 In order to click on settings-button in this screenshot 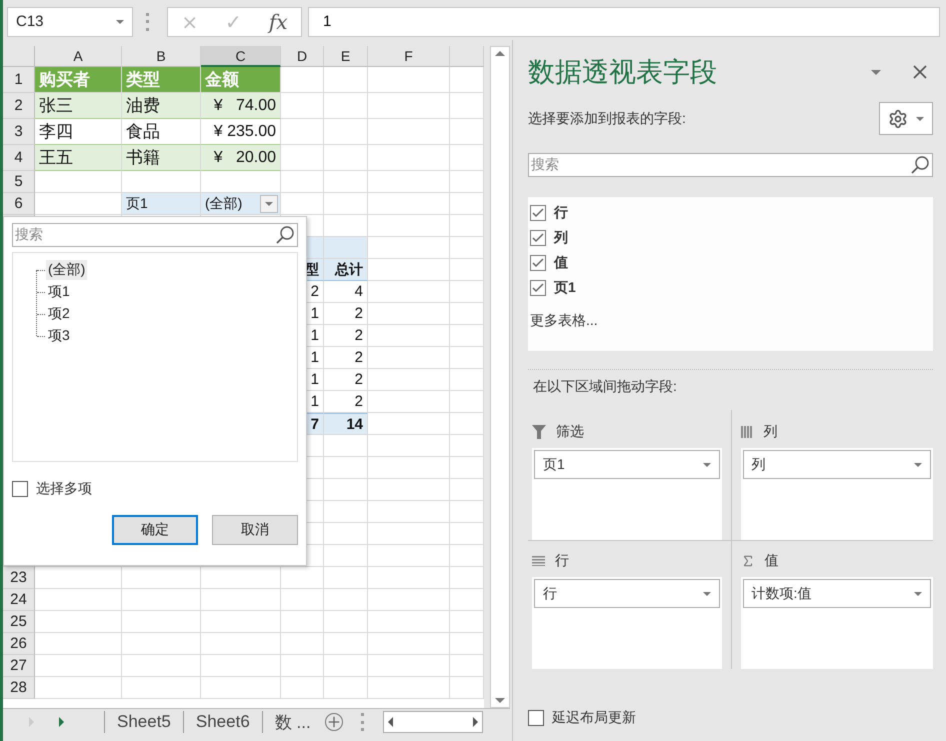, I will do `click(906, 118)`.